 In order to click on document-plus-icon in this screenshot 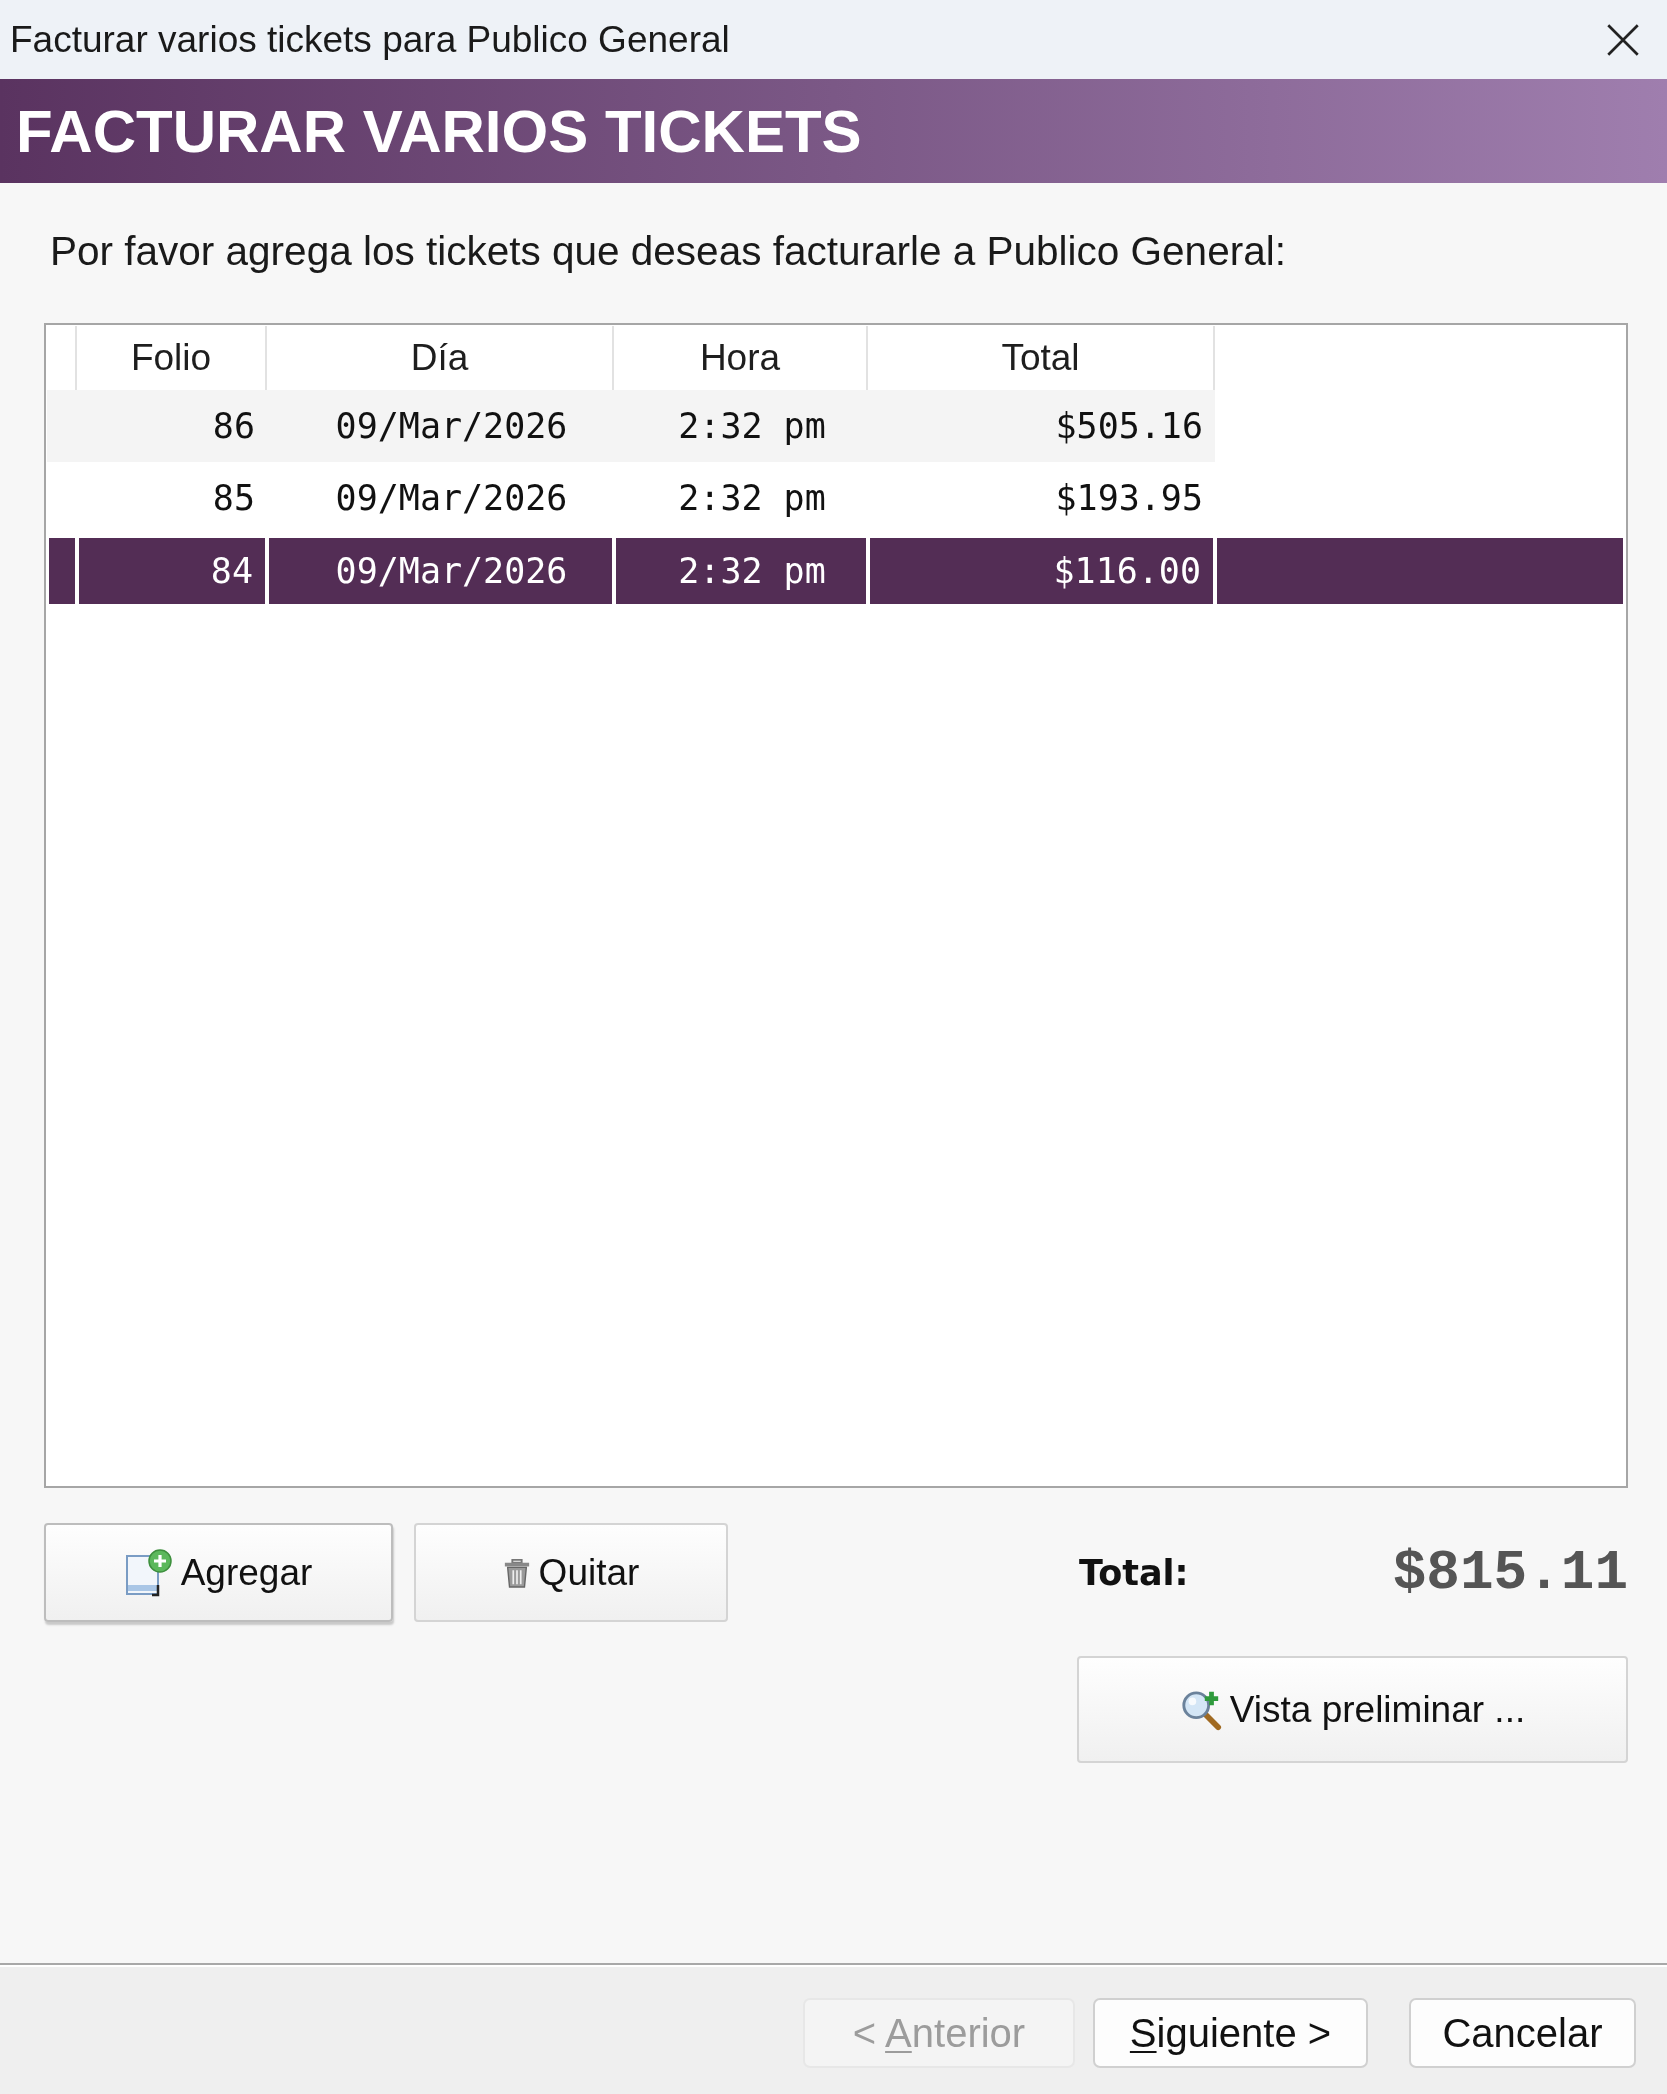, I will do `click(148, 1572)`.